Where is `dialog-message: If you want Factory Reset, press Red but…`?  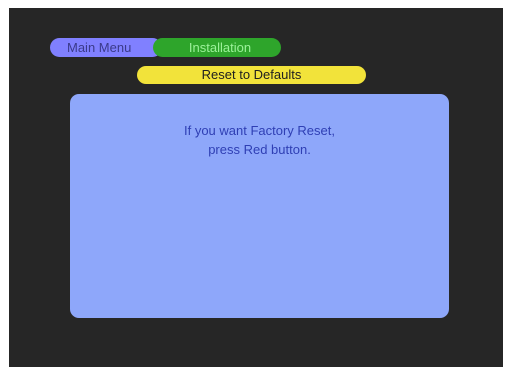 dialog-message: If you want Factory Reset, press Red but… is located at coordinates (259, 140).